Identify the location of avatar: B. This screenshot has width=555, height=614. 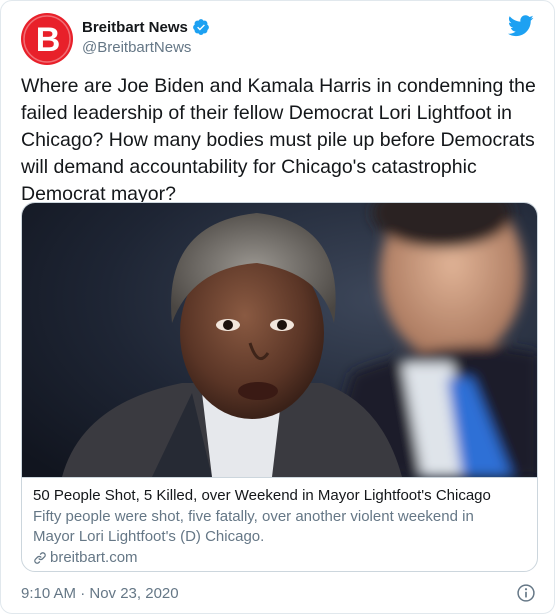
(47, 39).